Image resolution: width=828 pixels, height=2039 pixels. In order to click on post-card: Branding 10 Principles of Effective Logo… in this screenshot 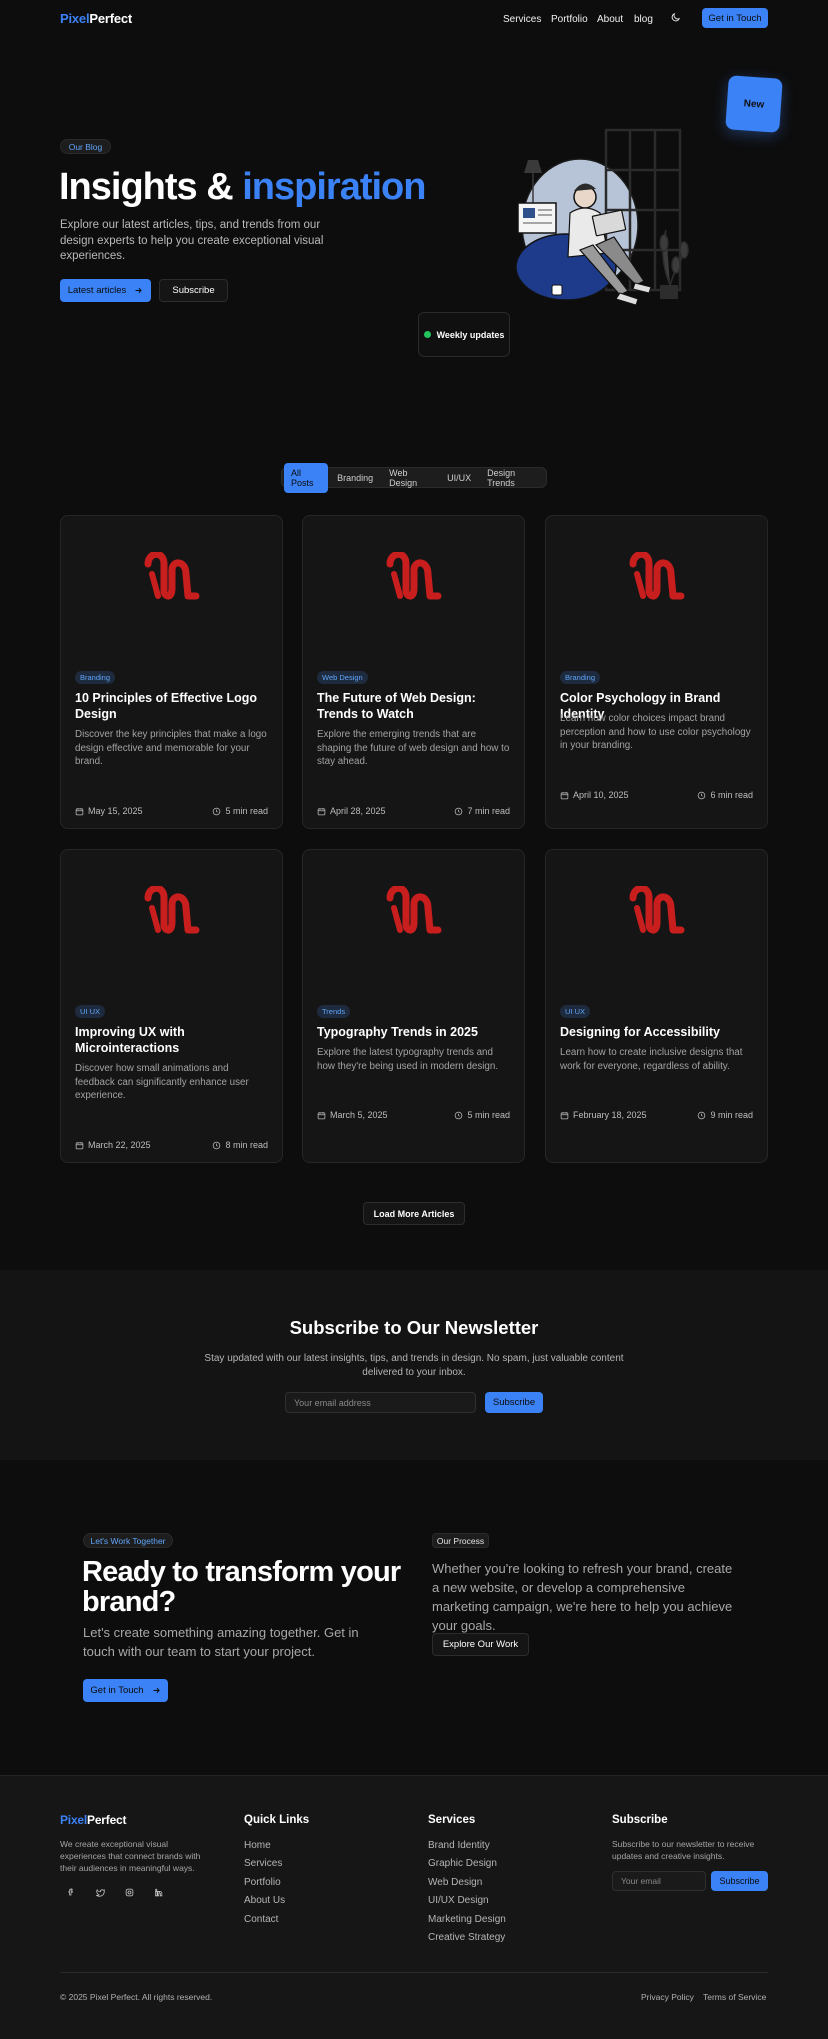, I will do `click(171, 672)`.